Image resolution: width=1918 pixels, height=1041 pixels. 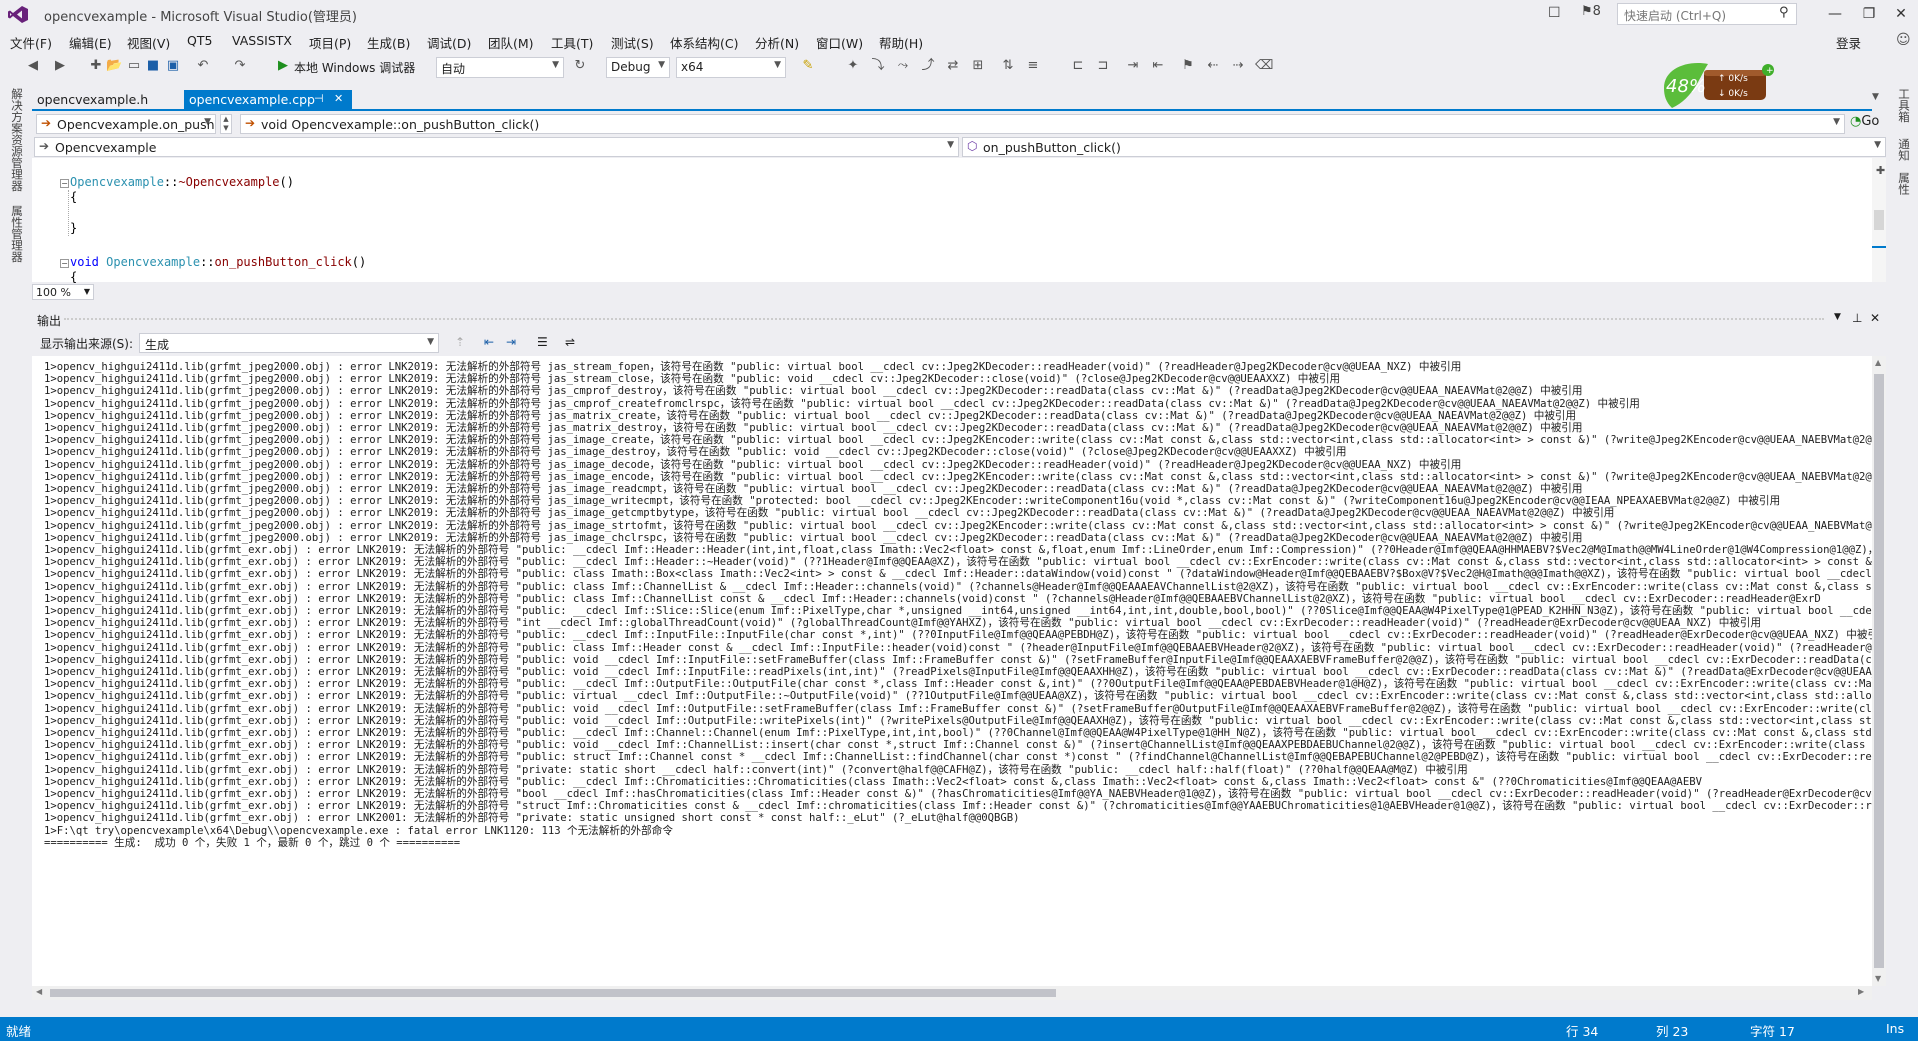 I want to click on toolbox-tab: 工具箱, so click(x=1904, y=105).